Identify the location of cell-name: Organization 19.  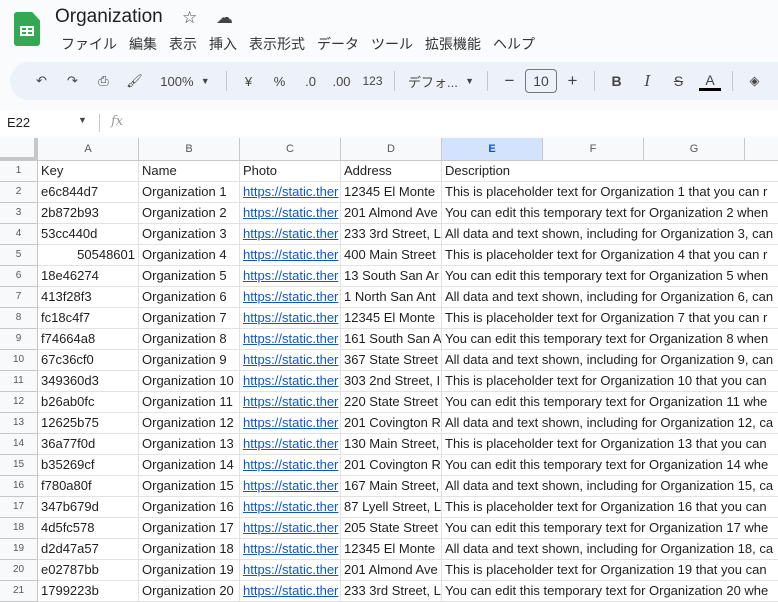
(189, 570).